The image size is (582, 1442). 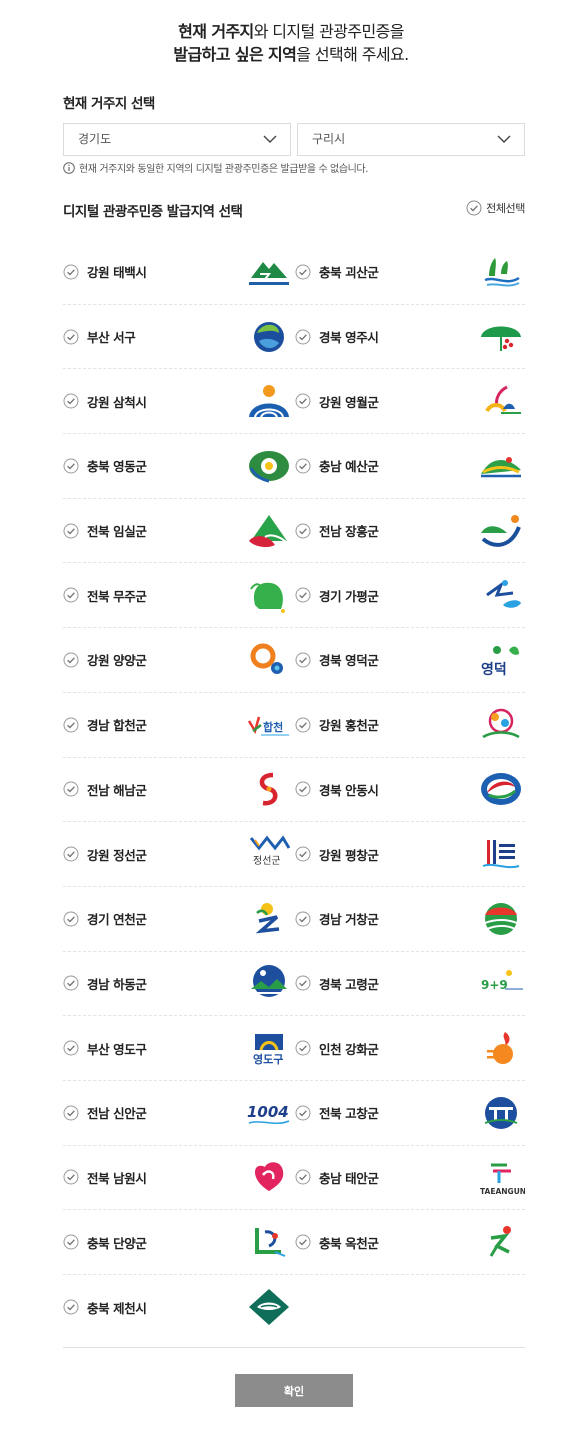 What do you see at coordinates (178, 531) in the screenshot?
I see `region-item: 전북 임실군` at bounding box center [178, 531].